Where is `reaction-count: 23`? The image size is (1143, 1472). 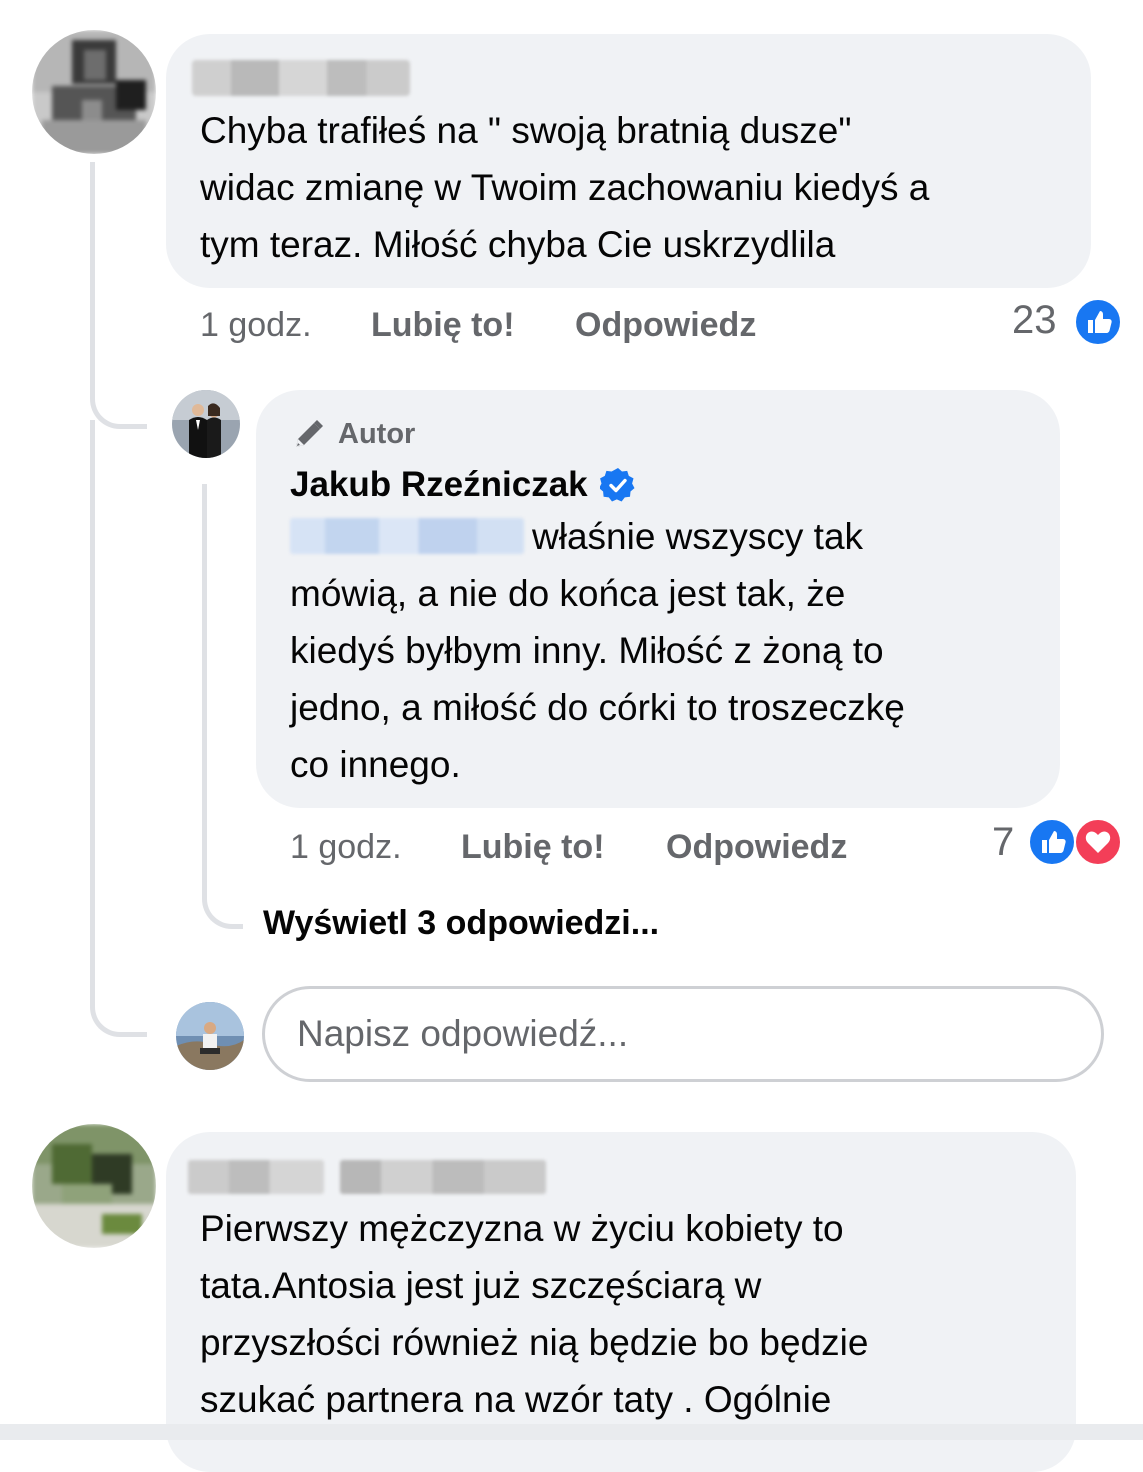 reaction-count: 23 is located at coordinates (1034, 320).